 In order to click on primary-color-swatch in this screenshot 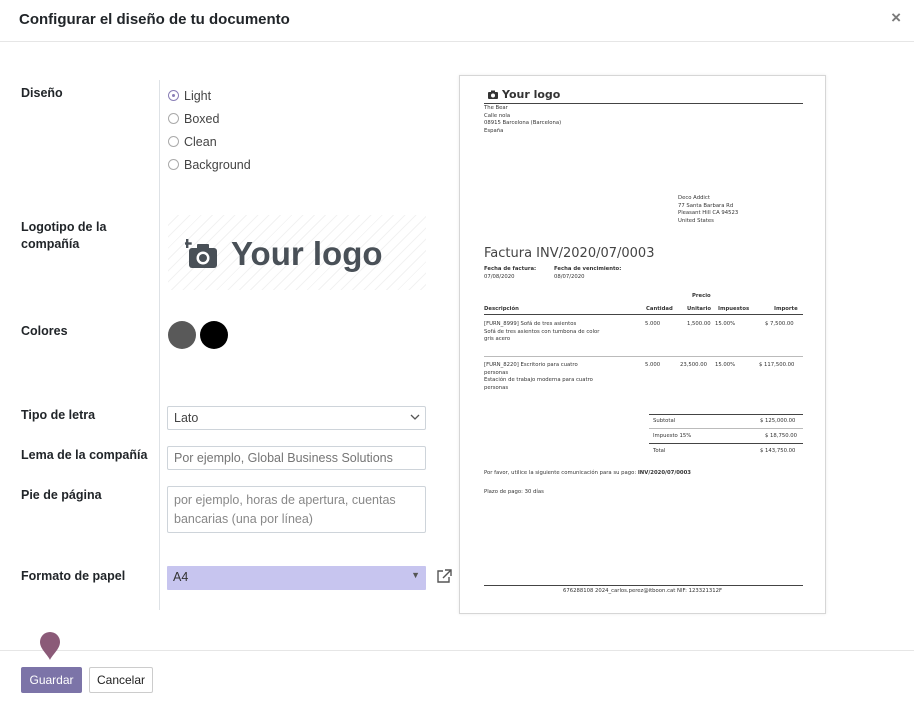, I will do `click(182, 335)`.